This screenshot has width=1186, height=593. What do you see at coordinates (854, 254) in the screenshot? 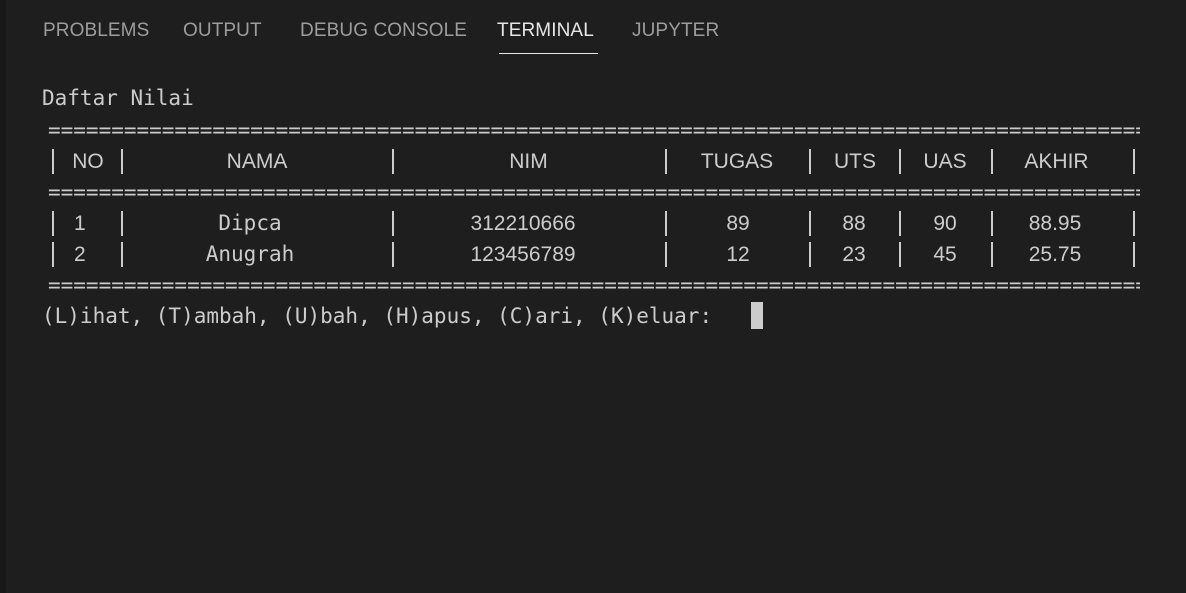
I see `cell-uts: 23` at bounding box center [854, 254].